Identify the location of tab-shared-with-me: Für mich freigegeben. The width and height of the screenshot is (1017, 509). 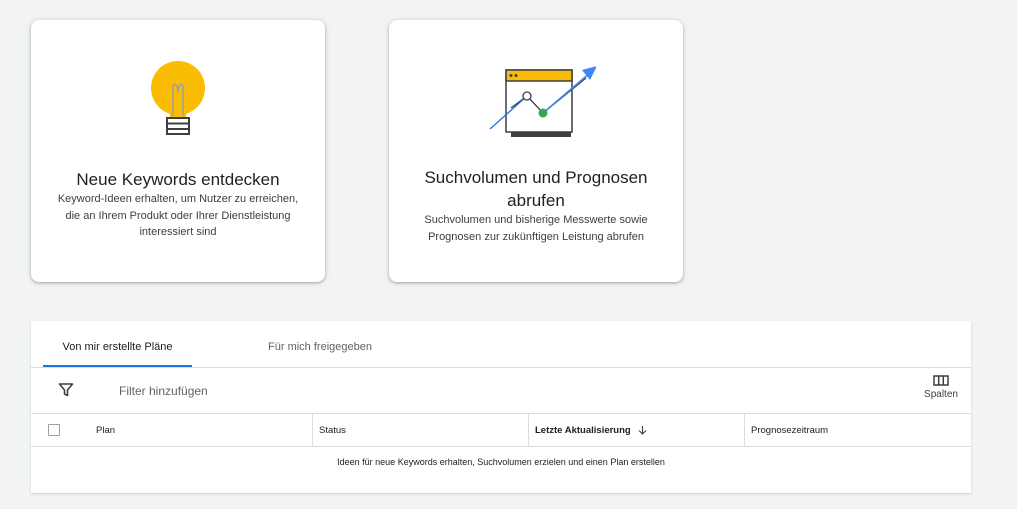
(320, 344).